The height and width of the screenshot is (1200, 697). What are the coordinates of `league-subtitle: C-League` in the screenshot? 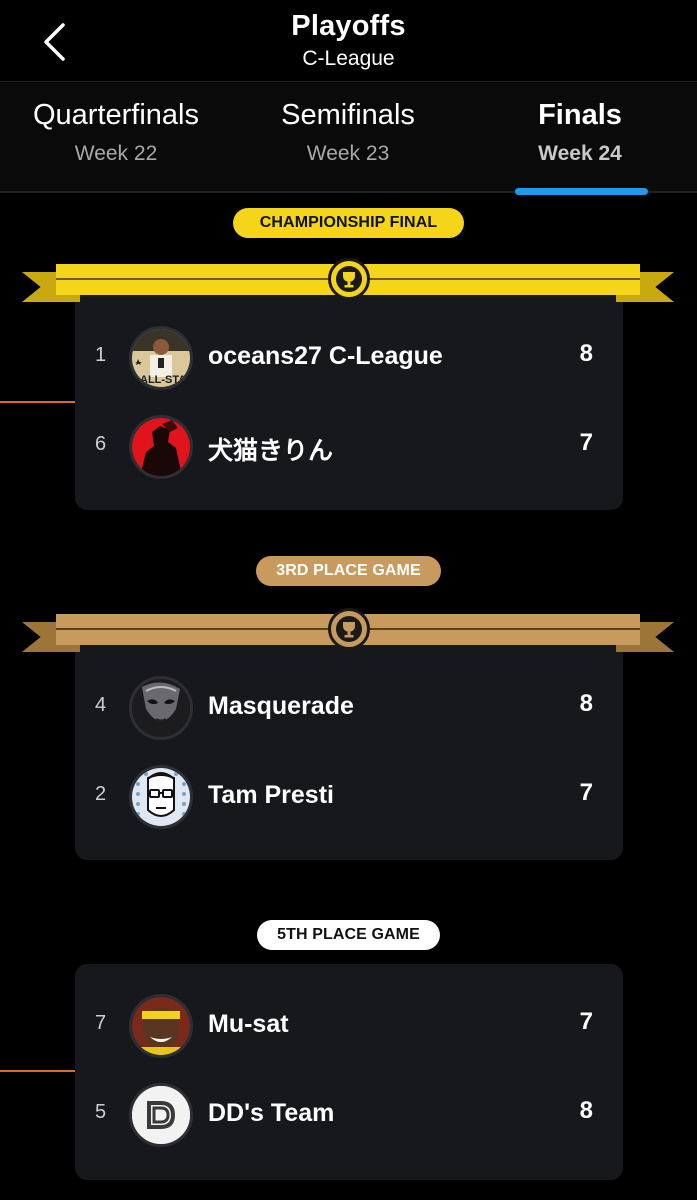 It's located at (348, 58).